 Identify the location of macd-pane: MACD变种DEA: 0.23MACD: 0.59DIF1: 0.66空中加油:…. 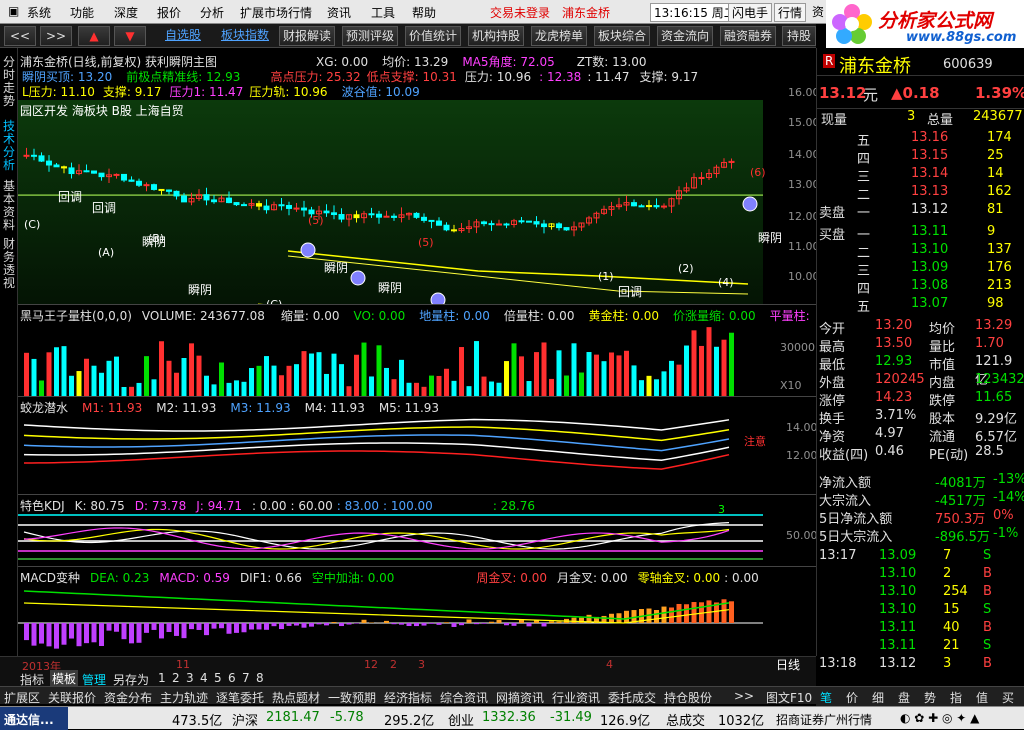
(417, 611).